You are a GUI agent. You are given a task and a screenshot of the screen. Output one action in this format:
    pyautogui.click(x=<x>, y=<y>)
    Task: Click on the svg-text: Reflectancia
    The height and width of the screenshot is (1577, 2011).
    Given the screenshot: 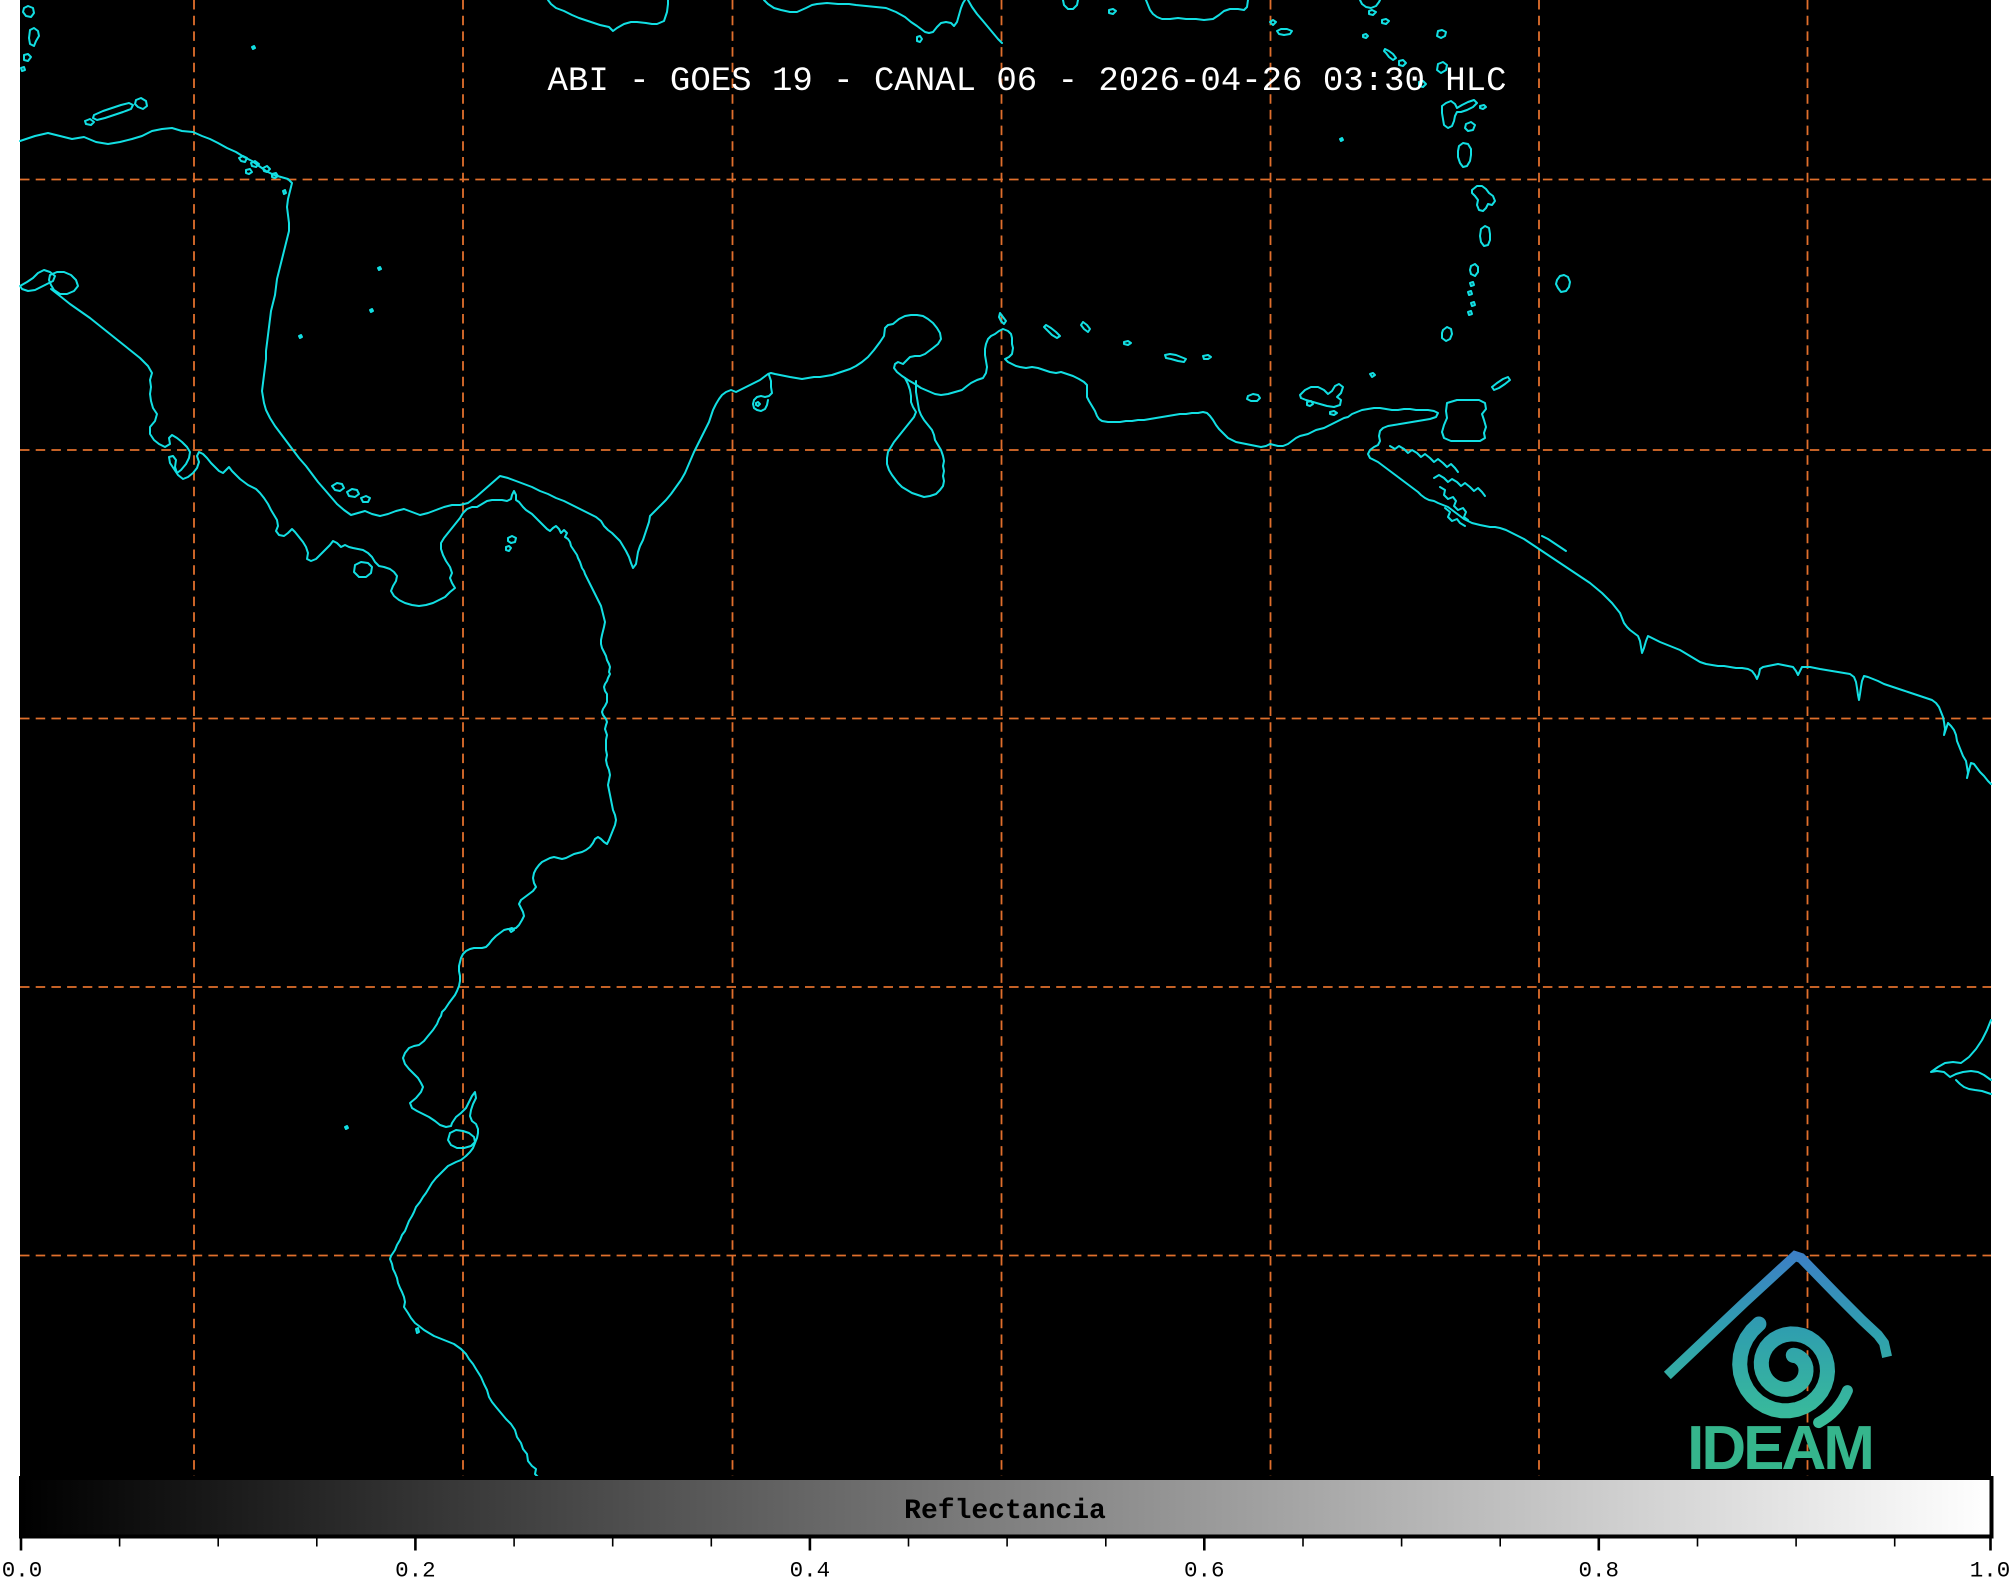 What is the action you would take?
    pyautogui.click(x=1005, y=1511)
    